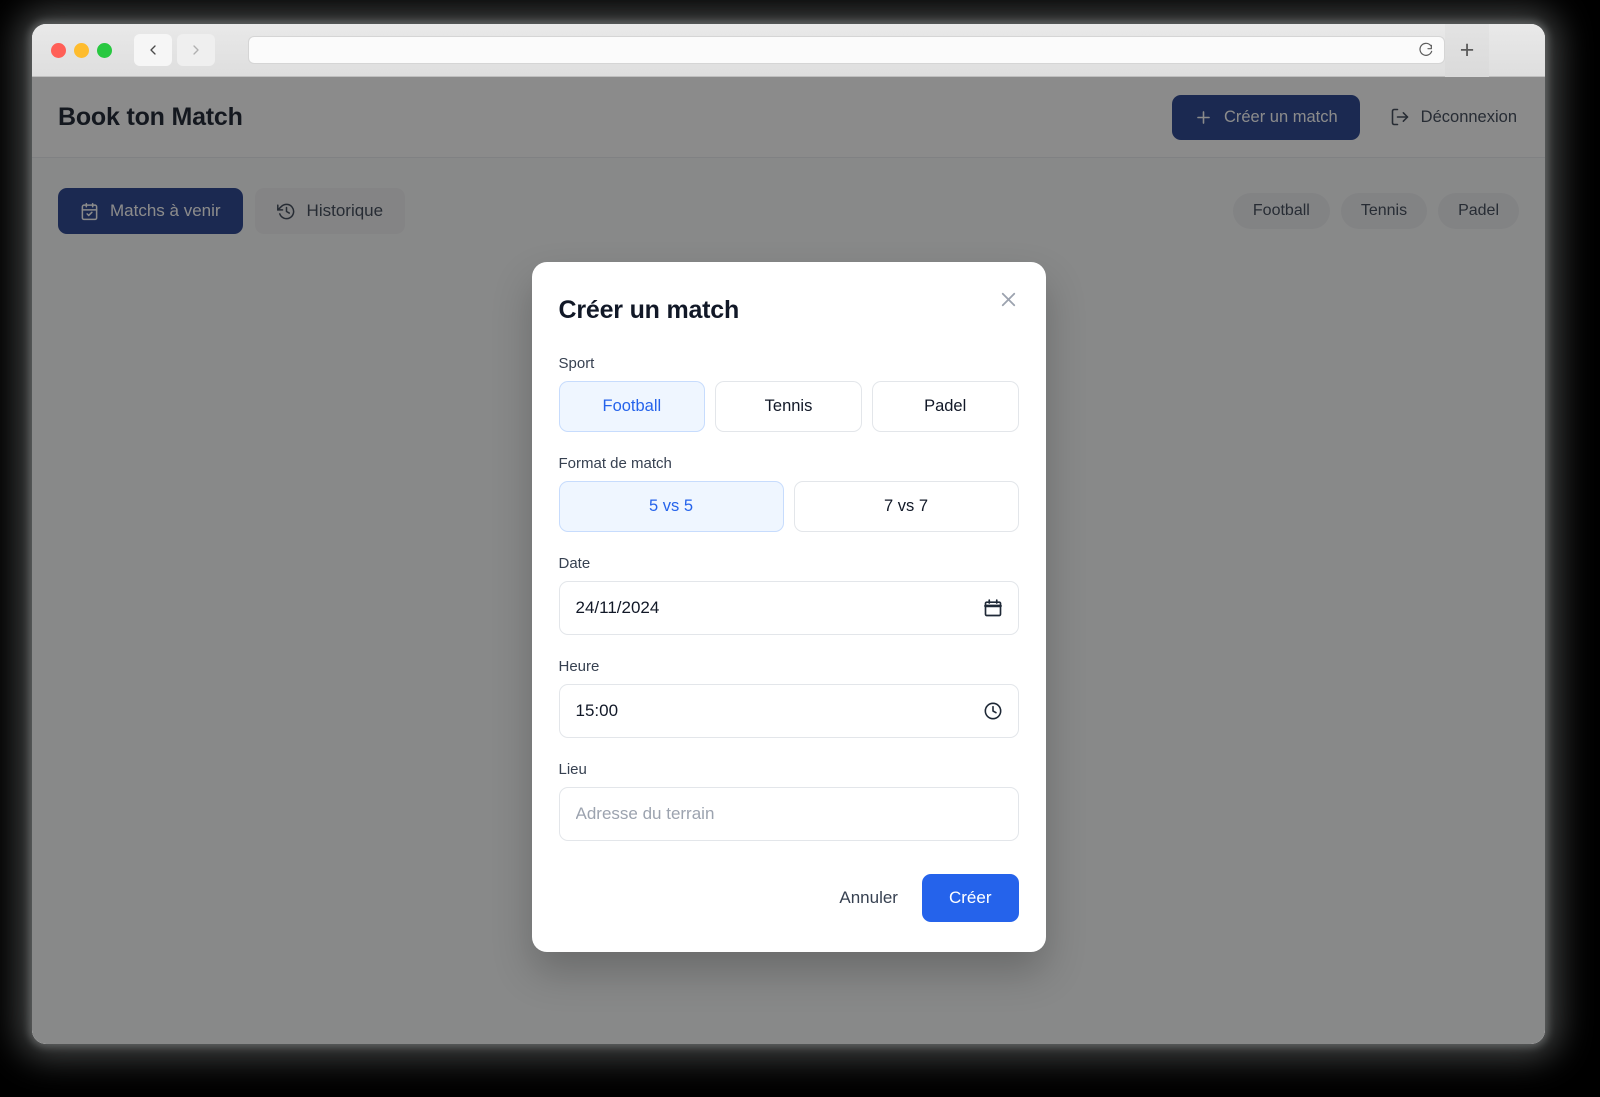 The width and height of the screenshot is (1600, 1097). I want to click on sport-option-tennis: Tennis, so click(788, 406).